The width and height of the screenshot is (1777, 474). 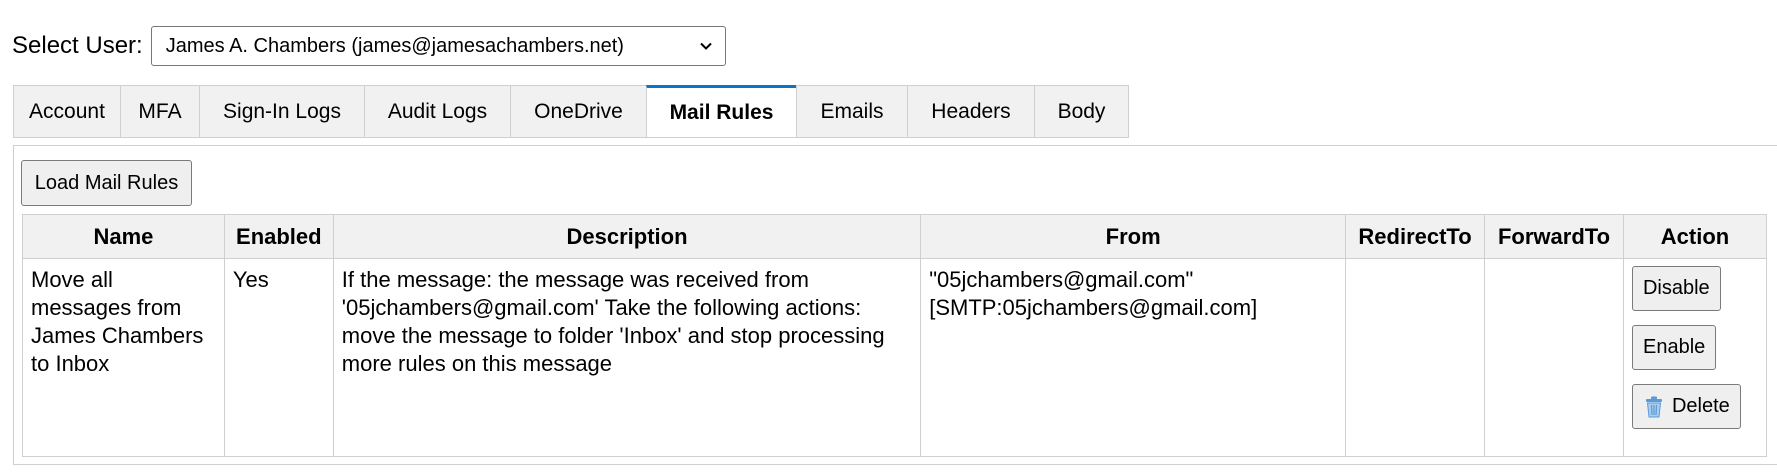 I want to click on column-header-from: From, so click(x=1133, y=236).